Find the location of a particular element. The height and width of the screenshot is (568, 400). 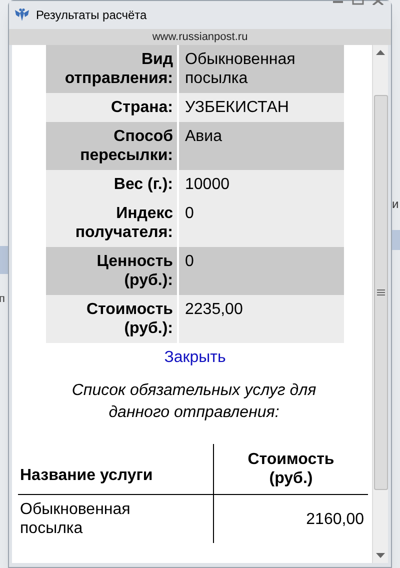

detail-label: Способ пересылки: is located at coordinates (111, 146).